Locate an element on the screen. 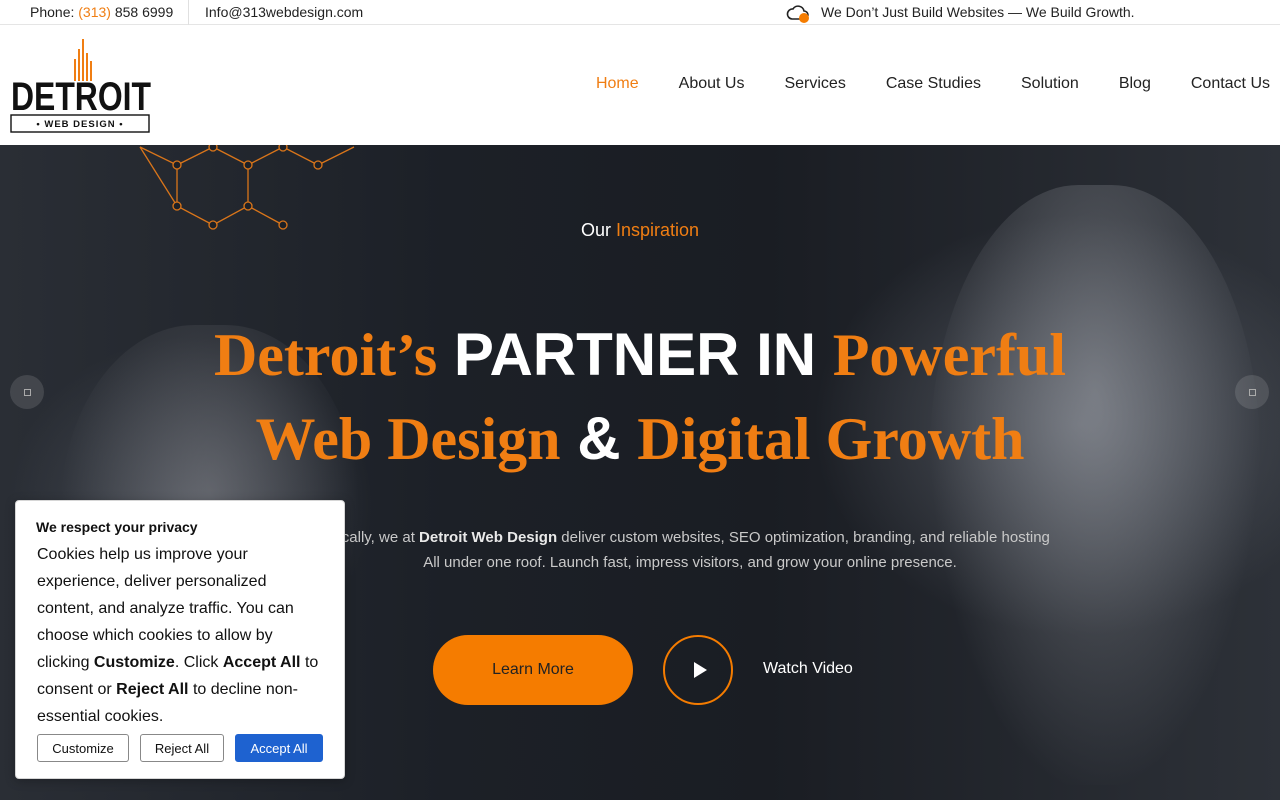  cookie-text-accept: Accept All is located at coordinates (261, 662).